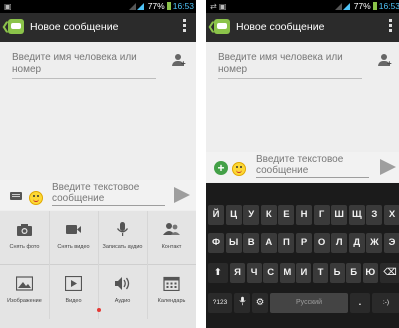  What do you see at coordinates (168, 6) in the screenshot?
I see `battery-icon` at bounding box center [168, 6].